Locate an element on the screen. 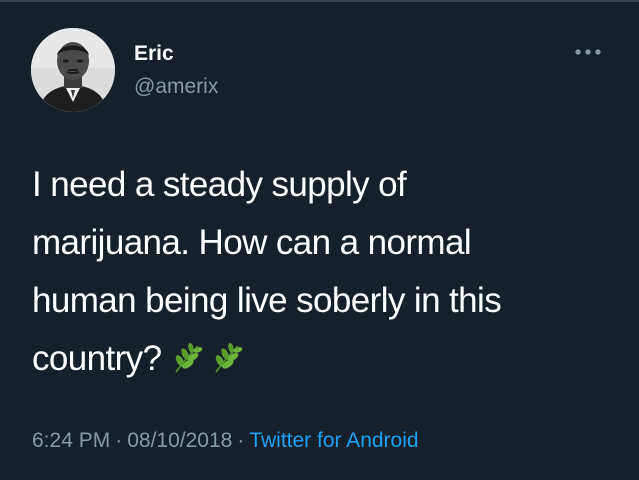  tweet-text-line: human being live soberly in this is located at coordinates (267, 300).